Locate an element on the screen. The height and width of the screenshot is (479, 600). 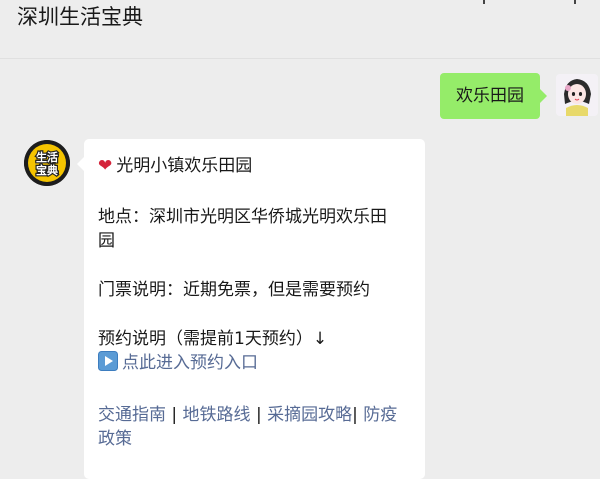
bot-avatar-logo: 生活 宝典 is located at coordinates (47, 163).